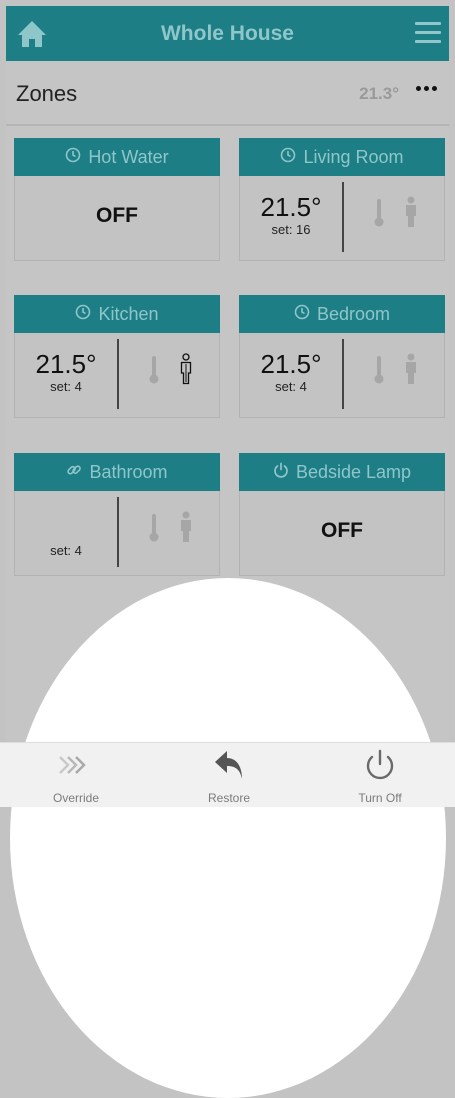  What do you see at coordinates (66, 522) in the screenshot?
I see `zone-temperature` at bounding box center [66, 522].